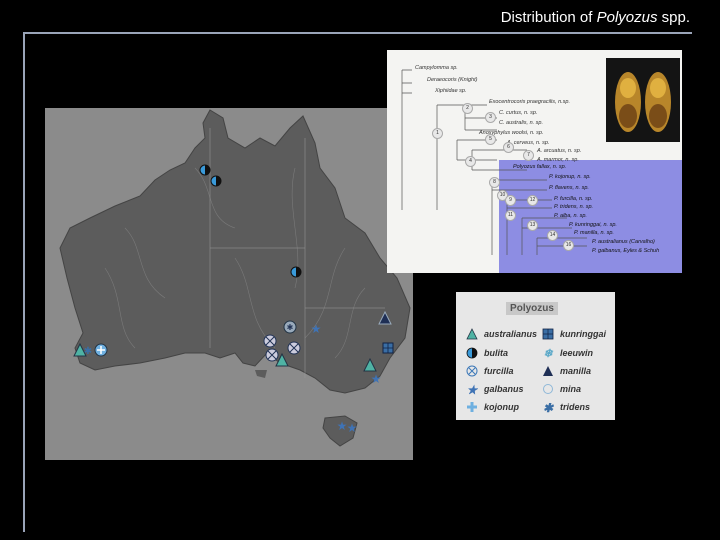 This screenshot has height=540, width=720. I want to click on legend-label: manilla, so click(576, 371).